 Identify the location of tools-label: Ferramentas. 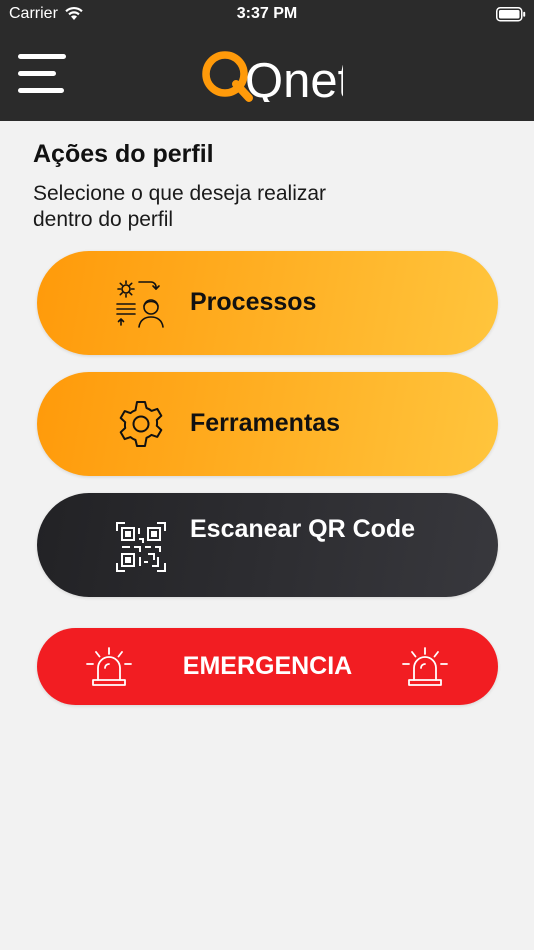
(265, 423).